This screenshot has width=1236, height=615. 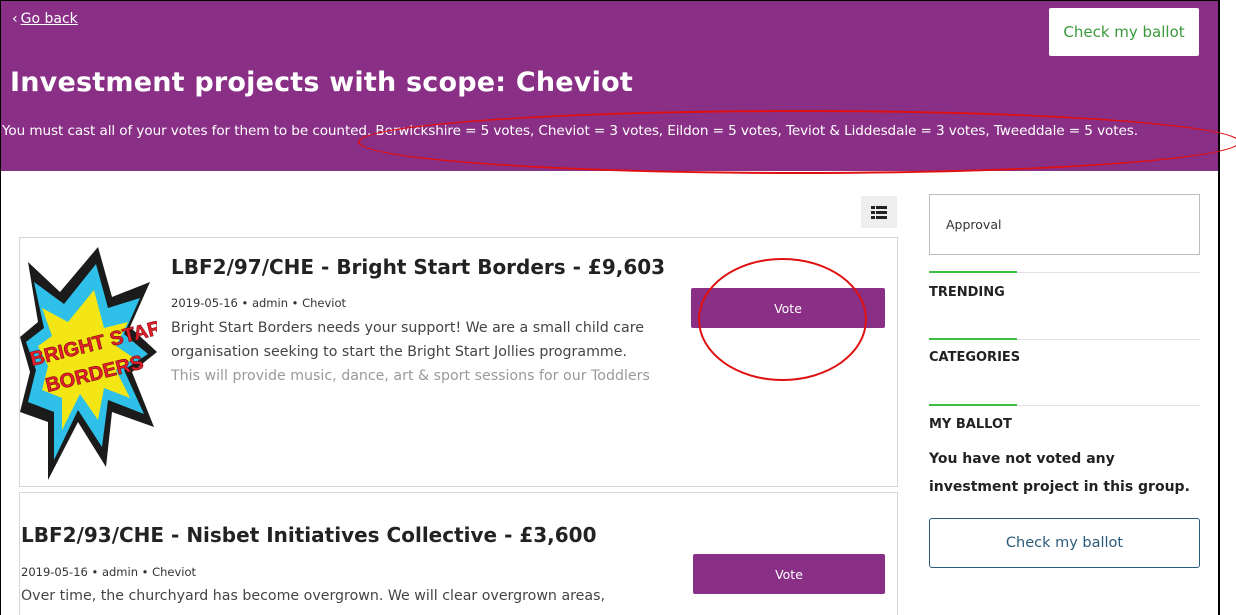 I want to click on project-logo-image: BRIGHT START BORDERS, so click(x=88, y=363).